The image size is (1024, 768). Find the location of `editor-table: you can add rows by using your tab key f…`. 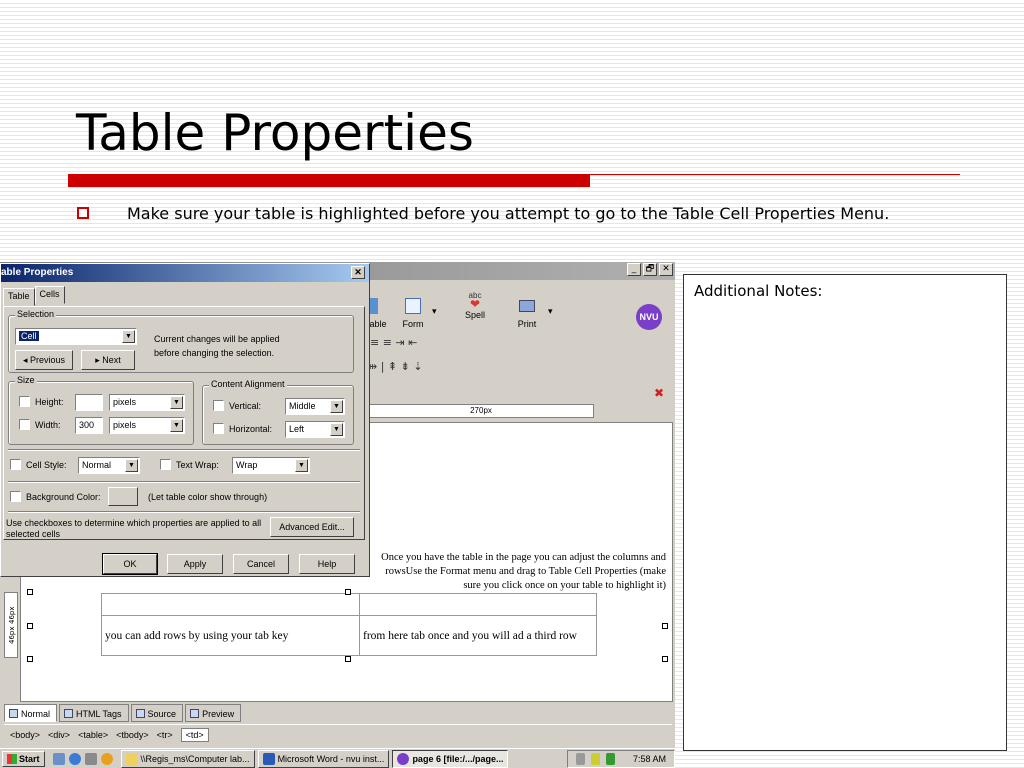

editor-table: you can add rows by using your tab key f… is located at coordinates (349, 624).